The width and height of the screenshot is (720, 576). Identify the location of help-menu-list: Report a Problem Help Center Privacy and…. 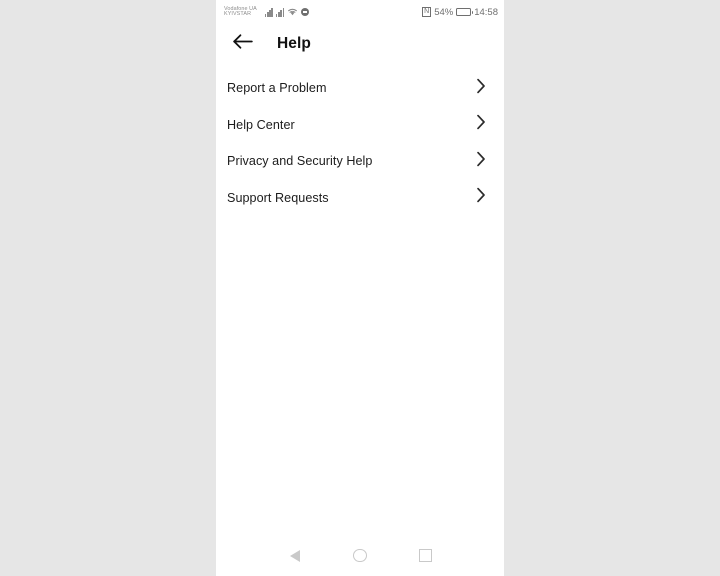
(360, 140).